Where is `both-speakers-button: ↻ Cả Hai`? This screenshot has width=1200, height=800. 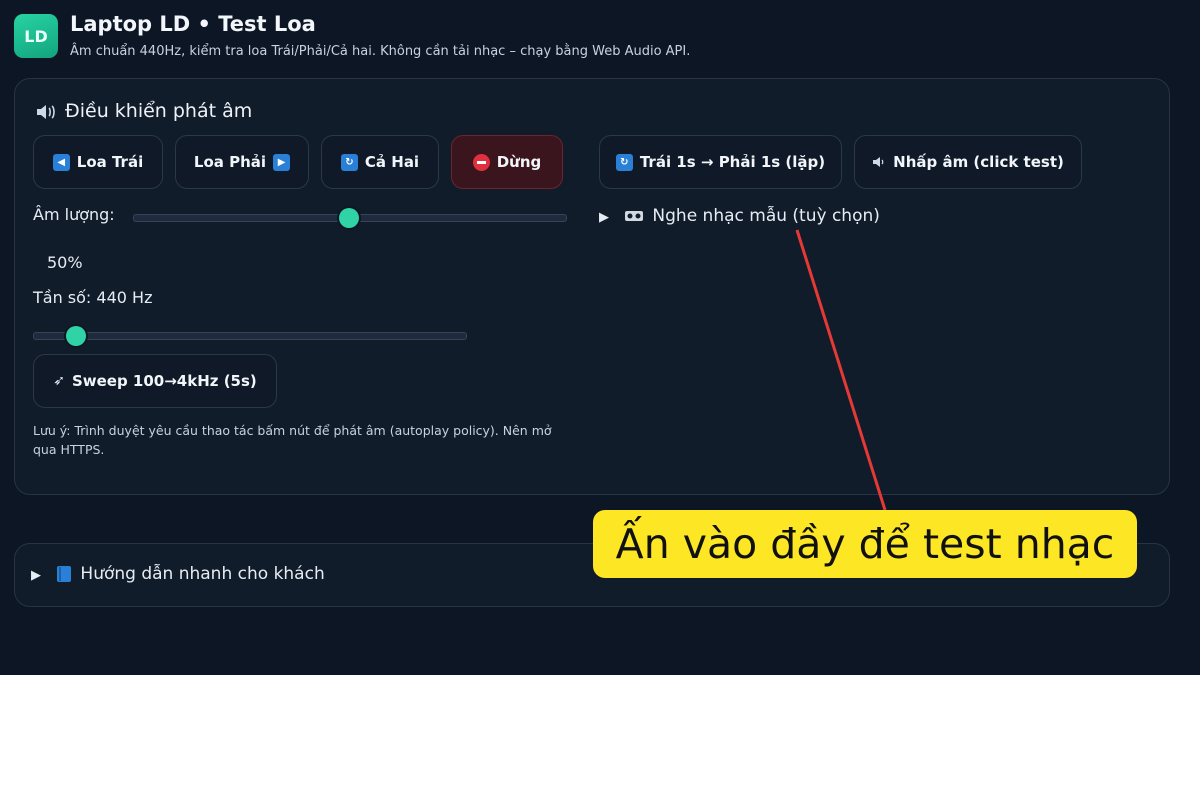 both-speakers-button: ↻ Cả Hai is located at coordinates (380, 162).